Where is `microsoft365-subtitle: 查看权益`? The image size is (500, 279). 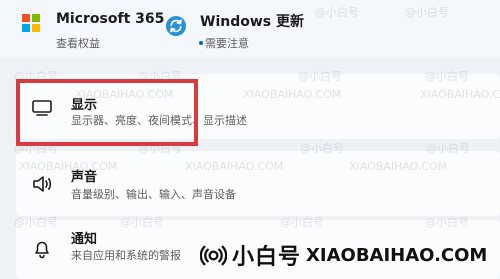
microsoft365-subtitle: 查看权益 is located at coordinates (78, 43).